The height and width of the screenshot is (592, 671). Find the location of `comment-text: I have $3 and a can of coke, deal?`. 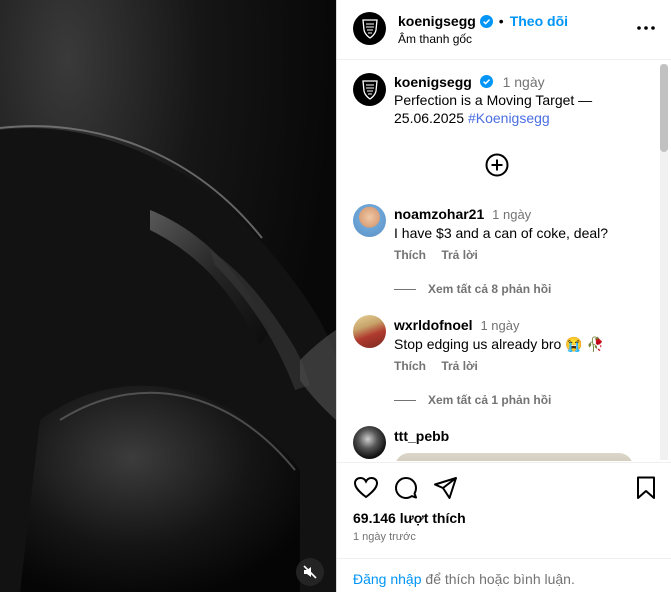

comment-text: I have $3 and a can of coke, deal? is located at coordinates (501, 233).